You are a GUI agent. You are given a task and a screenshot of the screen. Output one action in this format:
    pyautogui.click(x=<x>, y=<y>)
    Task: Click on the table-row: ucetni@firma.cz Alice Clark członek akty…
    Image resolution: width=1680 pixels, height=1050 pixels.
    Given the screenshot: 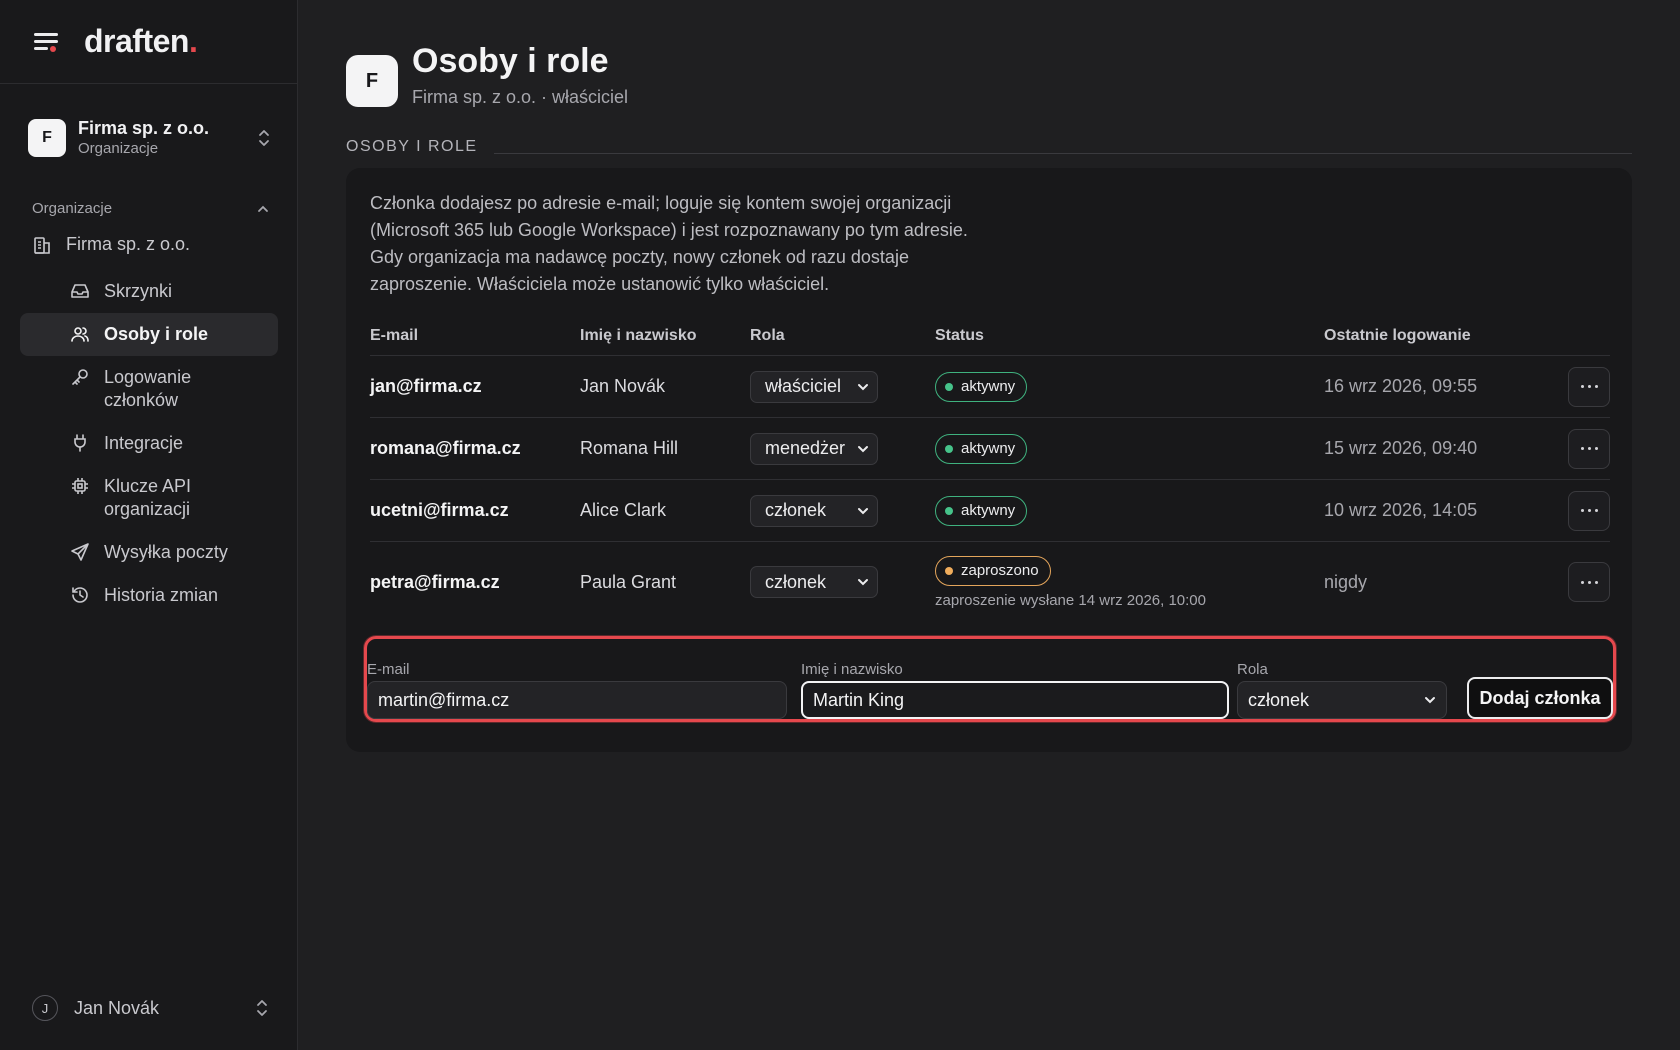 What is the action you would take?
    pyautogui.click(x=990, y=511)
    